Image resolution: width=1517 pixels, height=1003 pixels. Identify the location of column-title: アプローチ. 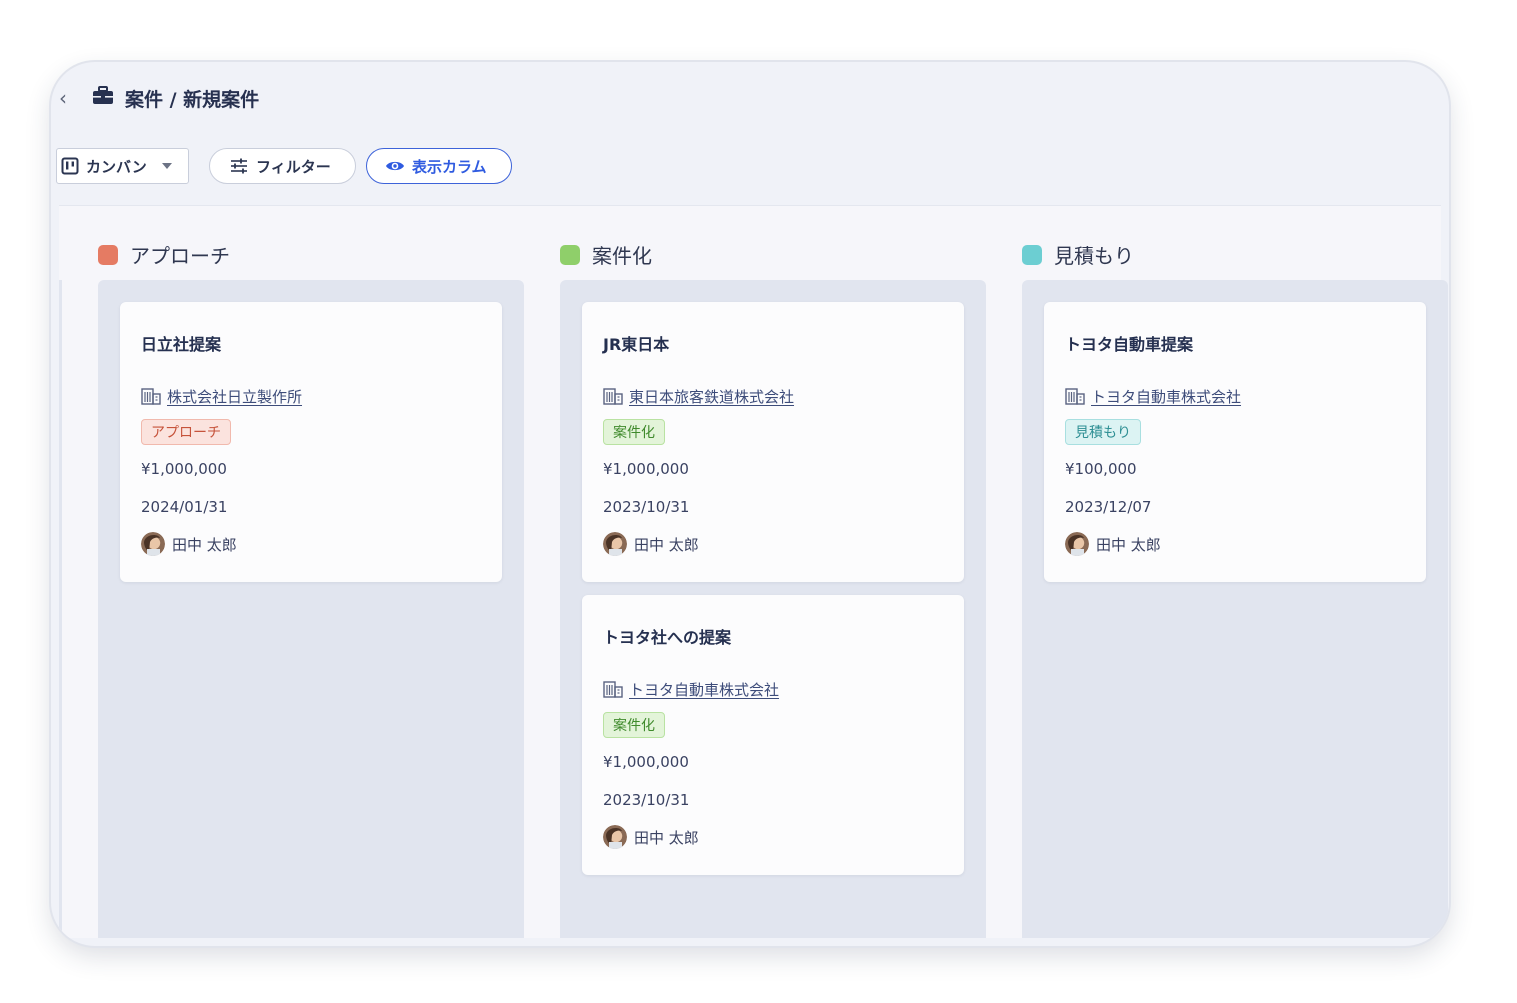
(180, 256).